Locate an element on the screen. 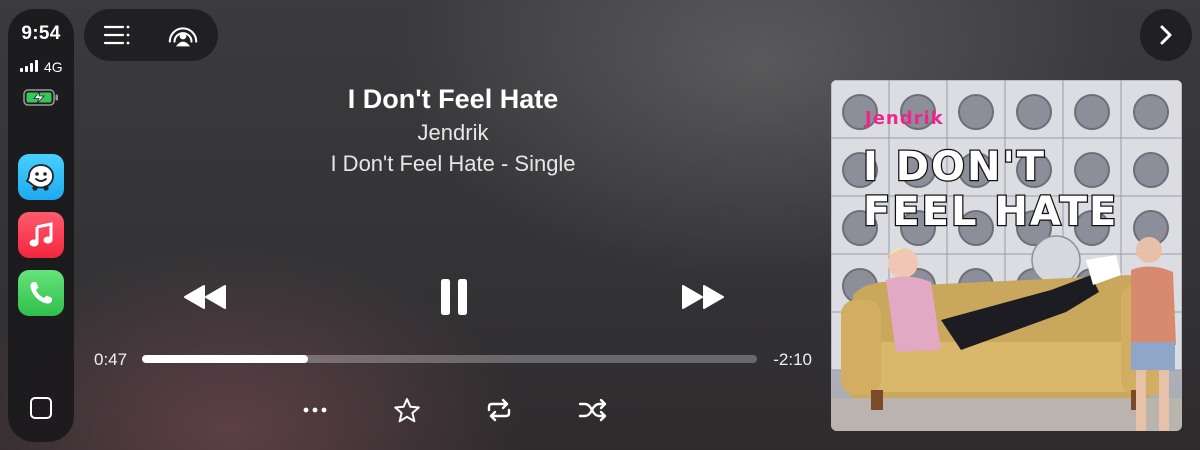 The height and width of the screenshot is (450, 1200). list-icon is located at coordinates (116, 35).